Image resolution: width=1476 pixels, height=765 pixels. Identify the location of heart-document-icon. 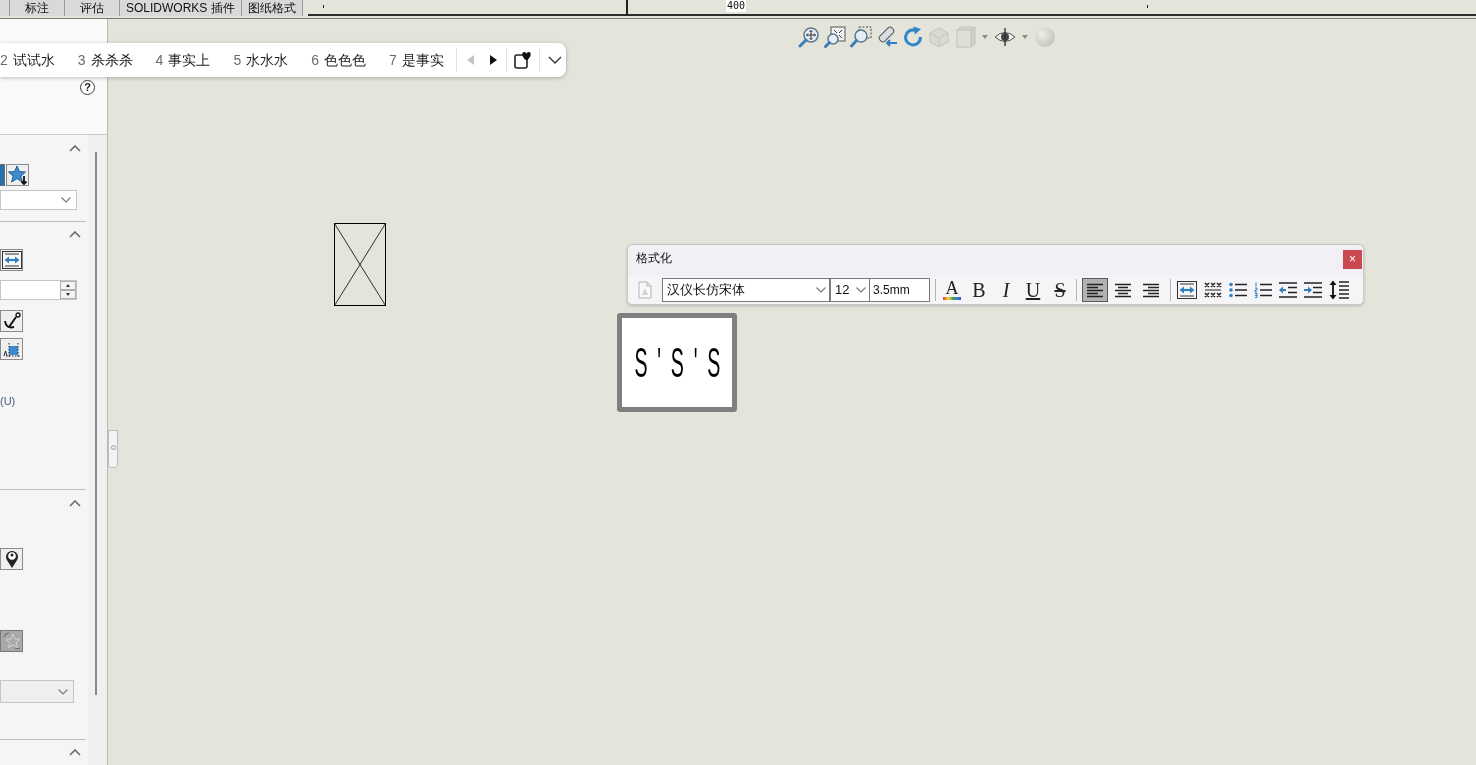
(522, 60).